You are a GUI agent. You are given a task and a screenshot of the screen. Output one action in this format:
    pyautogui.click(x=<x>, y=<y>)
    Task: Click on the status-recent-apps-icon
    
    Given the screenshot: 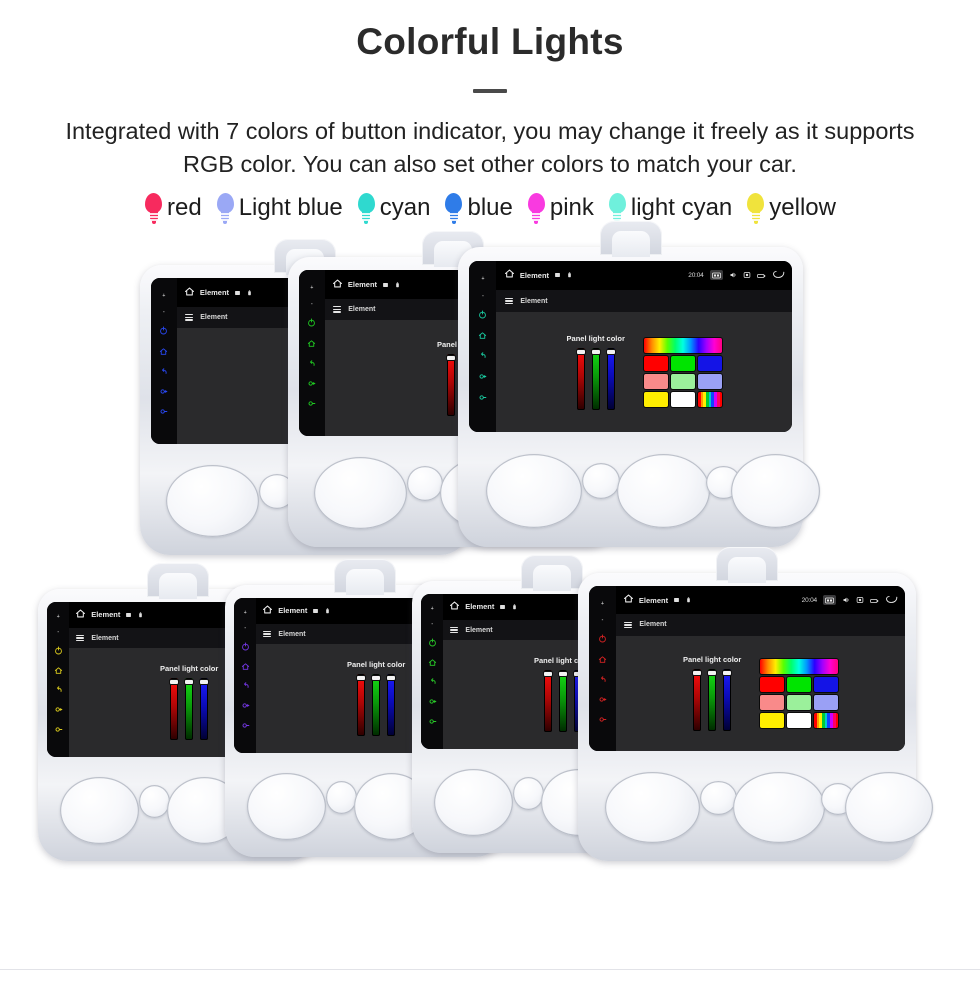 What is the action you would take?
    pyautogui.click(x=874, y=600)
    